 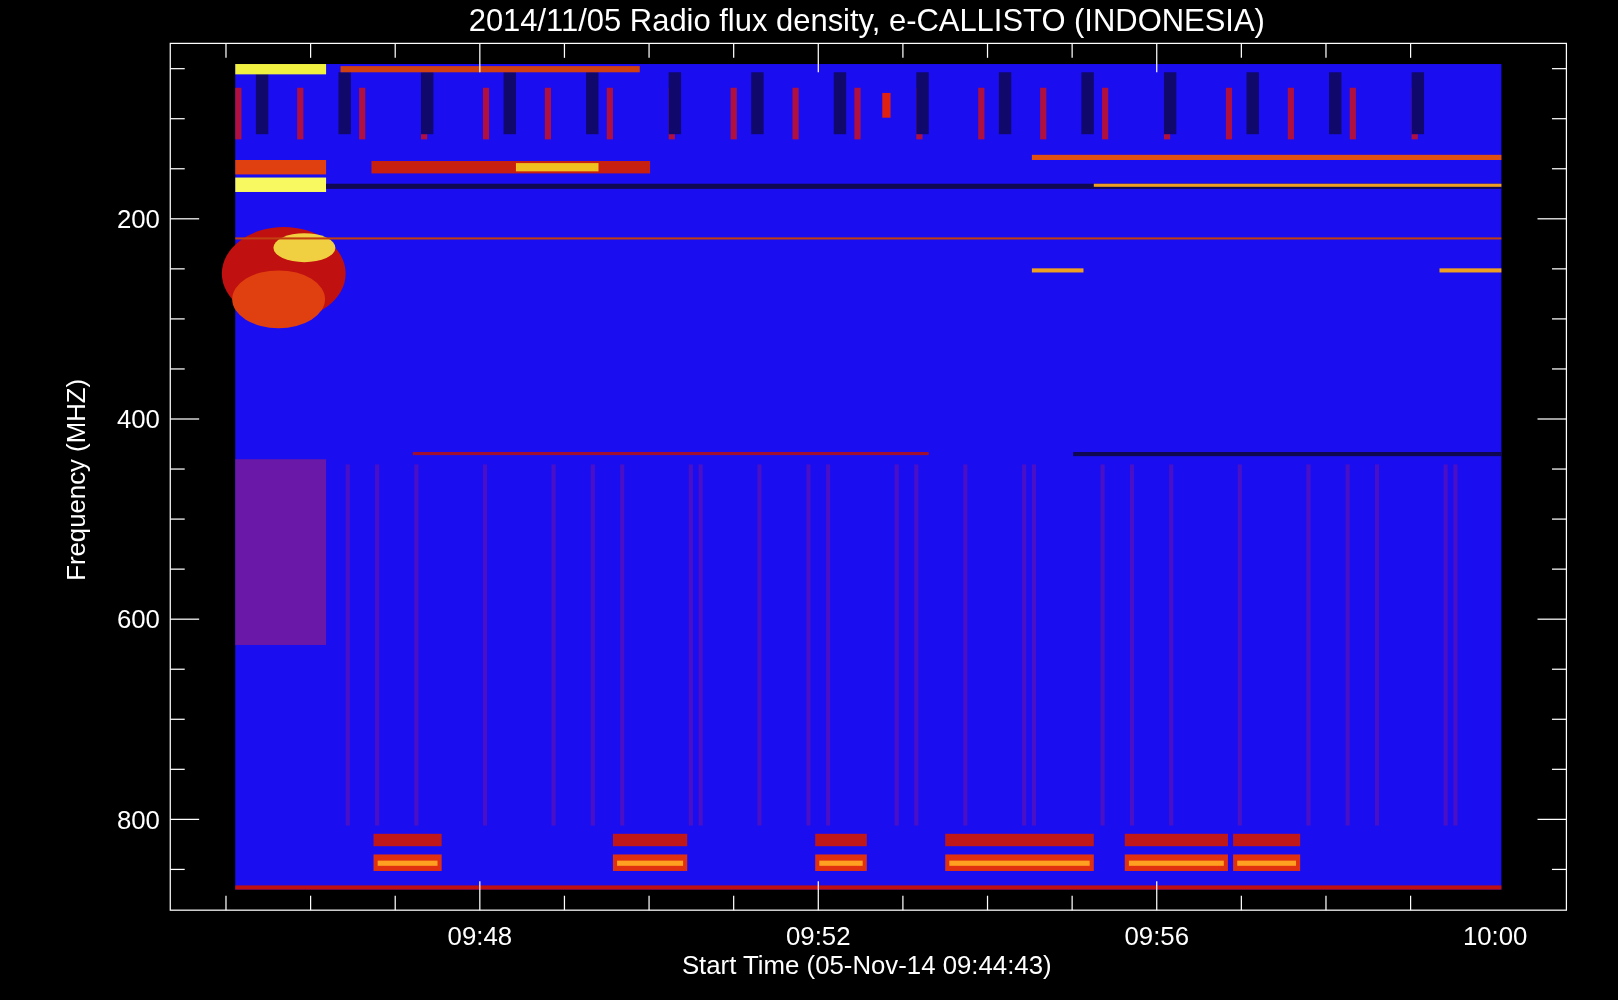 I want to click on x-tick-label: 09:56, so click(x=1156, y=936).